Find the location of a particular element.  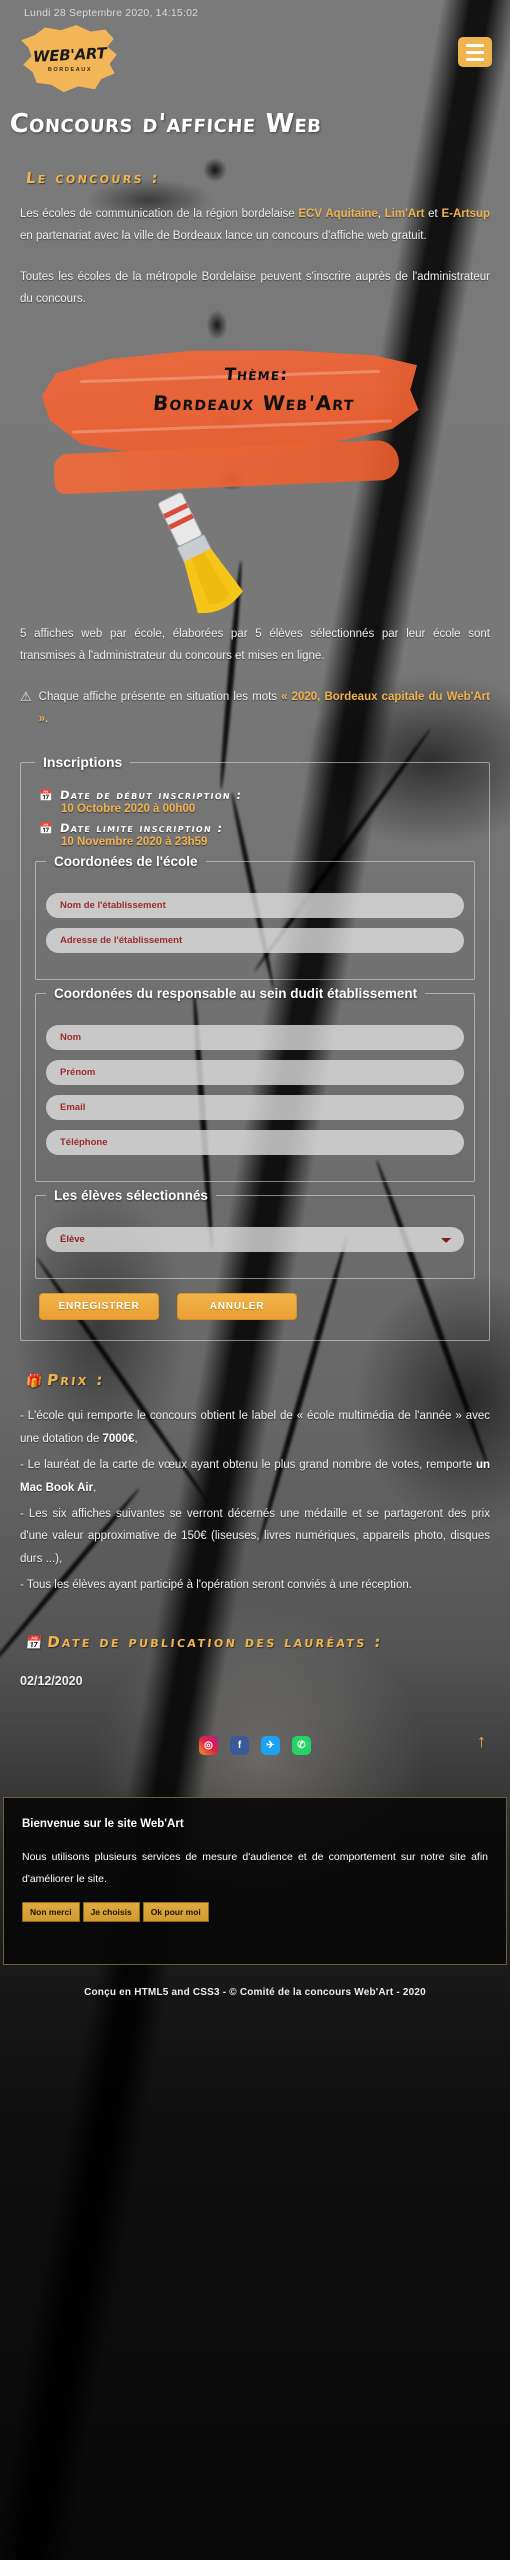

cancel-button: ANNULER is located at coordinates (237, 1307).